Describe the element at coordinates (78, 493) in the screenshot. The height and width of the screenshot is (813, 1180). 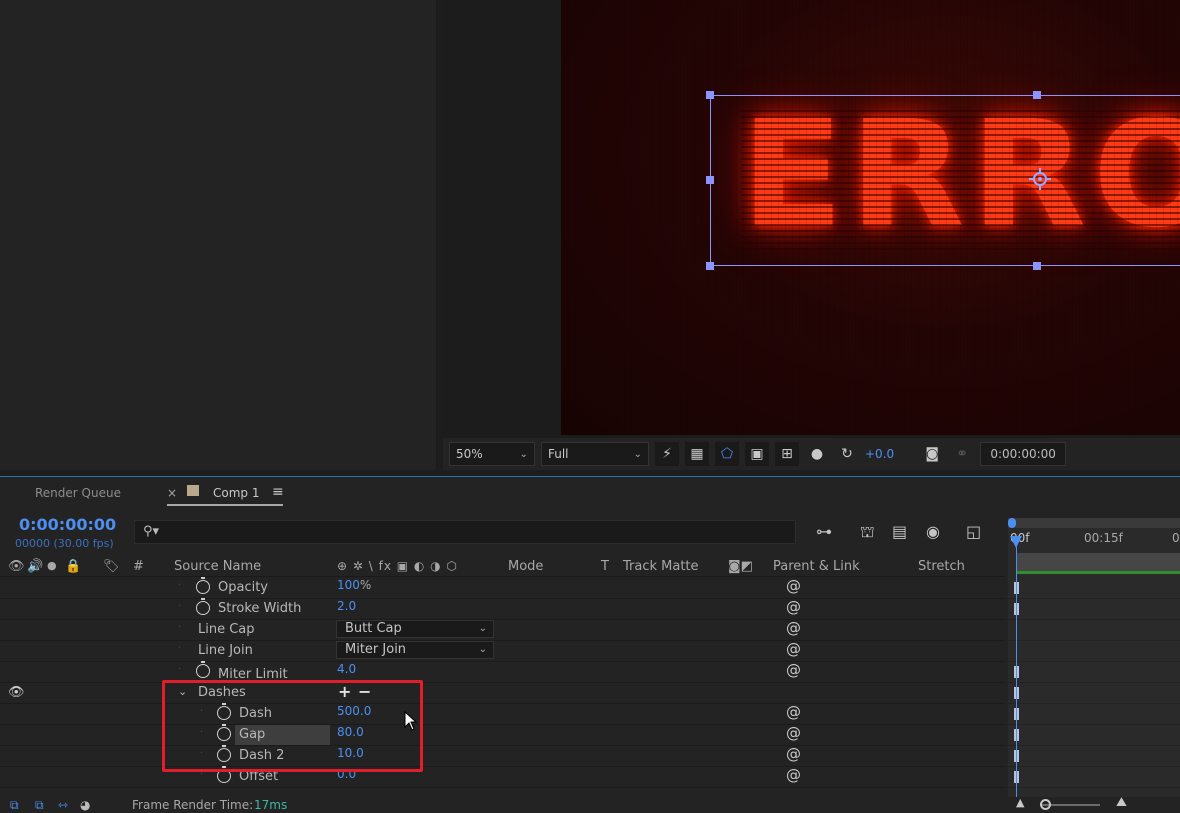
I see `tab-render-queue: Render Queue` at that location.